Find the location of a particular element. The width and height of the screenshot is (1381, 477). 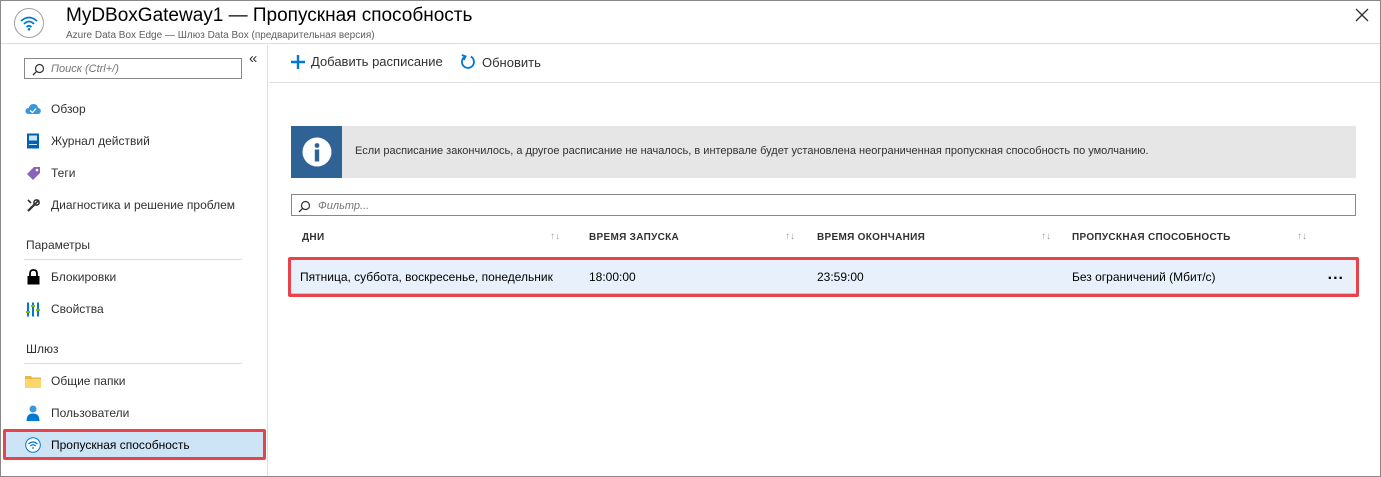

sidebar-item-locks: Блокировки is located at coordinates (134, 277).